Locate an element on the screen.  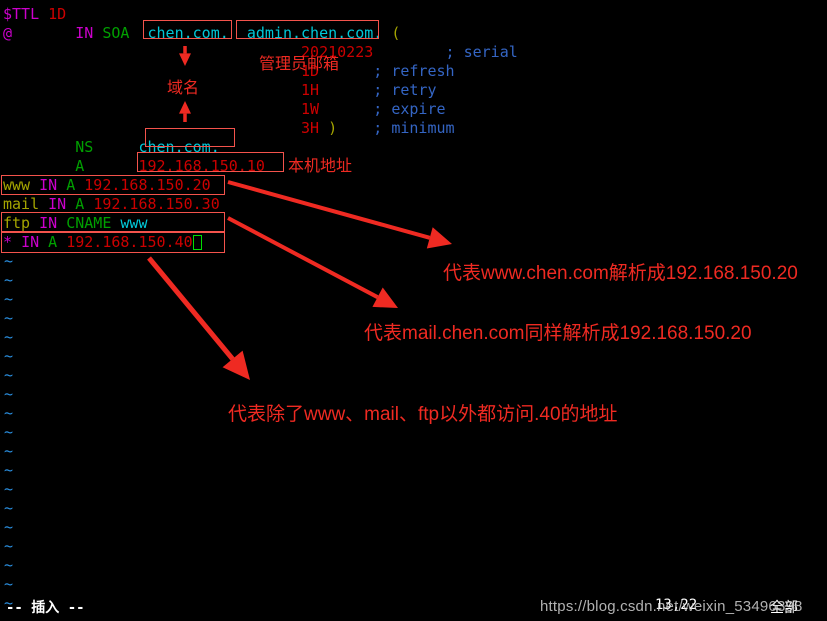
zone-file-line-3: 20210223 ; serial is located at coordinates (260, 52).